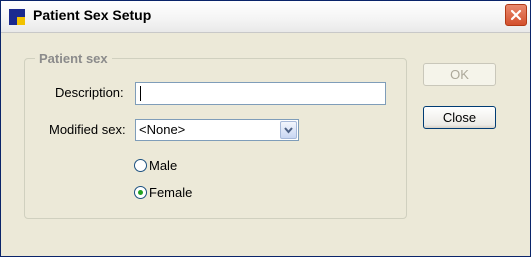  I want to click on modified-sex-label: Modified sex:, so click(87, 129).